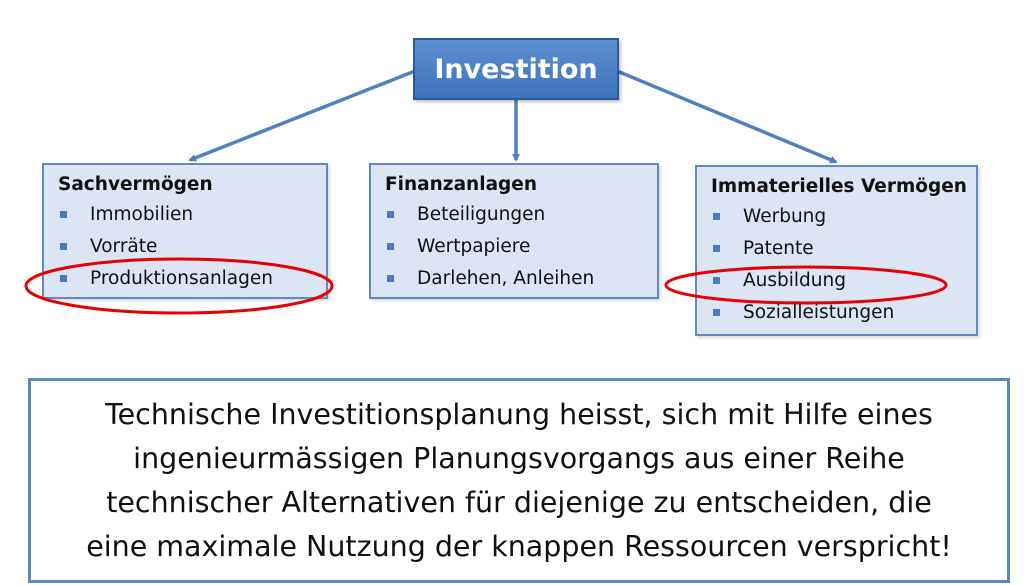 This screenshot has width=1036, height=585. What do you see at coordinates (481, 214) in the screenshot?
I see `list-item-label: Beteiligungen` at bounding box center [481, 214].